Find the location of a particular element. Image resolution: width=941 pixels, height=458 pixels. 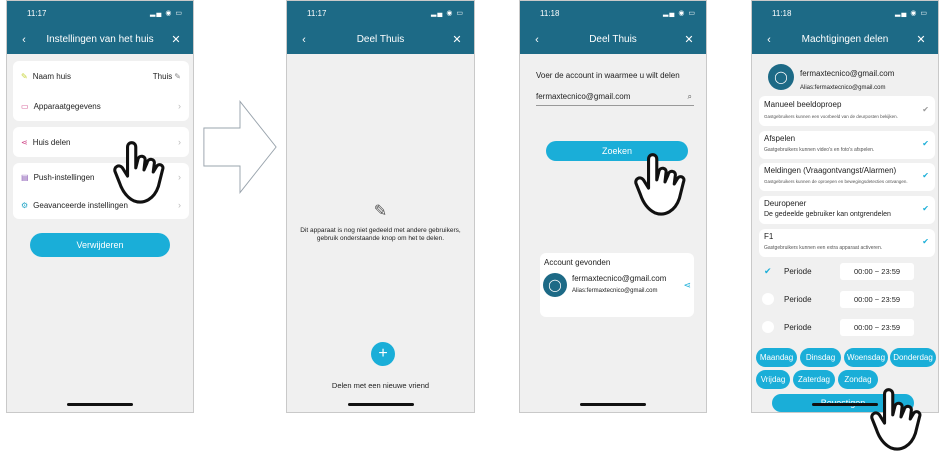

perm-title: Meldingen (Vraagontvangst/Alarmen) is located at coordinates (830, 170).